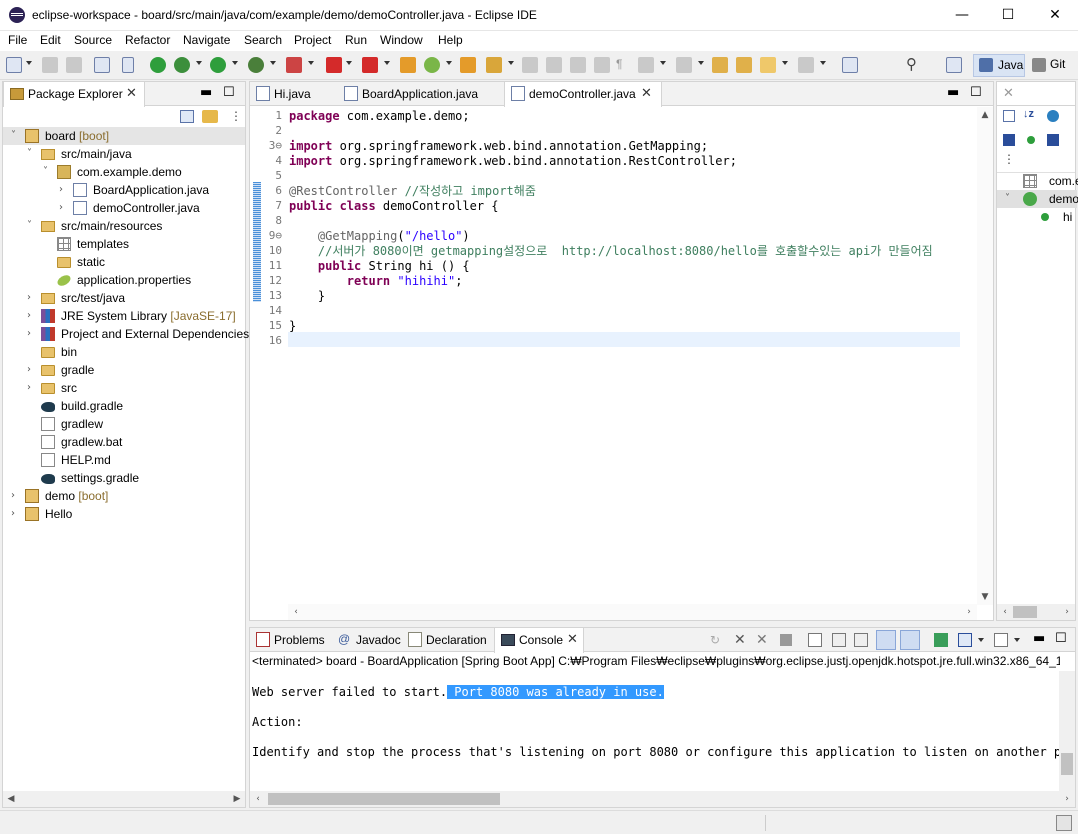 This screenshot has width=1078, height=834. Describe the element at coordinates (1009, 140) in the screenshot. I see `hide-static-icon` at that location.